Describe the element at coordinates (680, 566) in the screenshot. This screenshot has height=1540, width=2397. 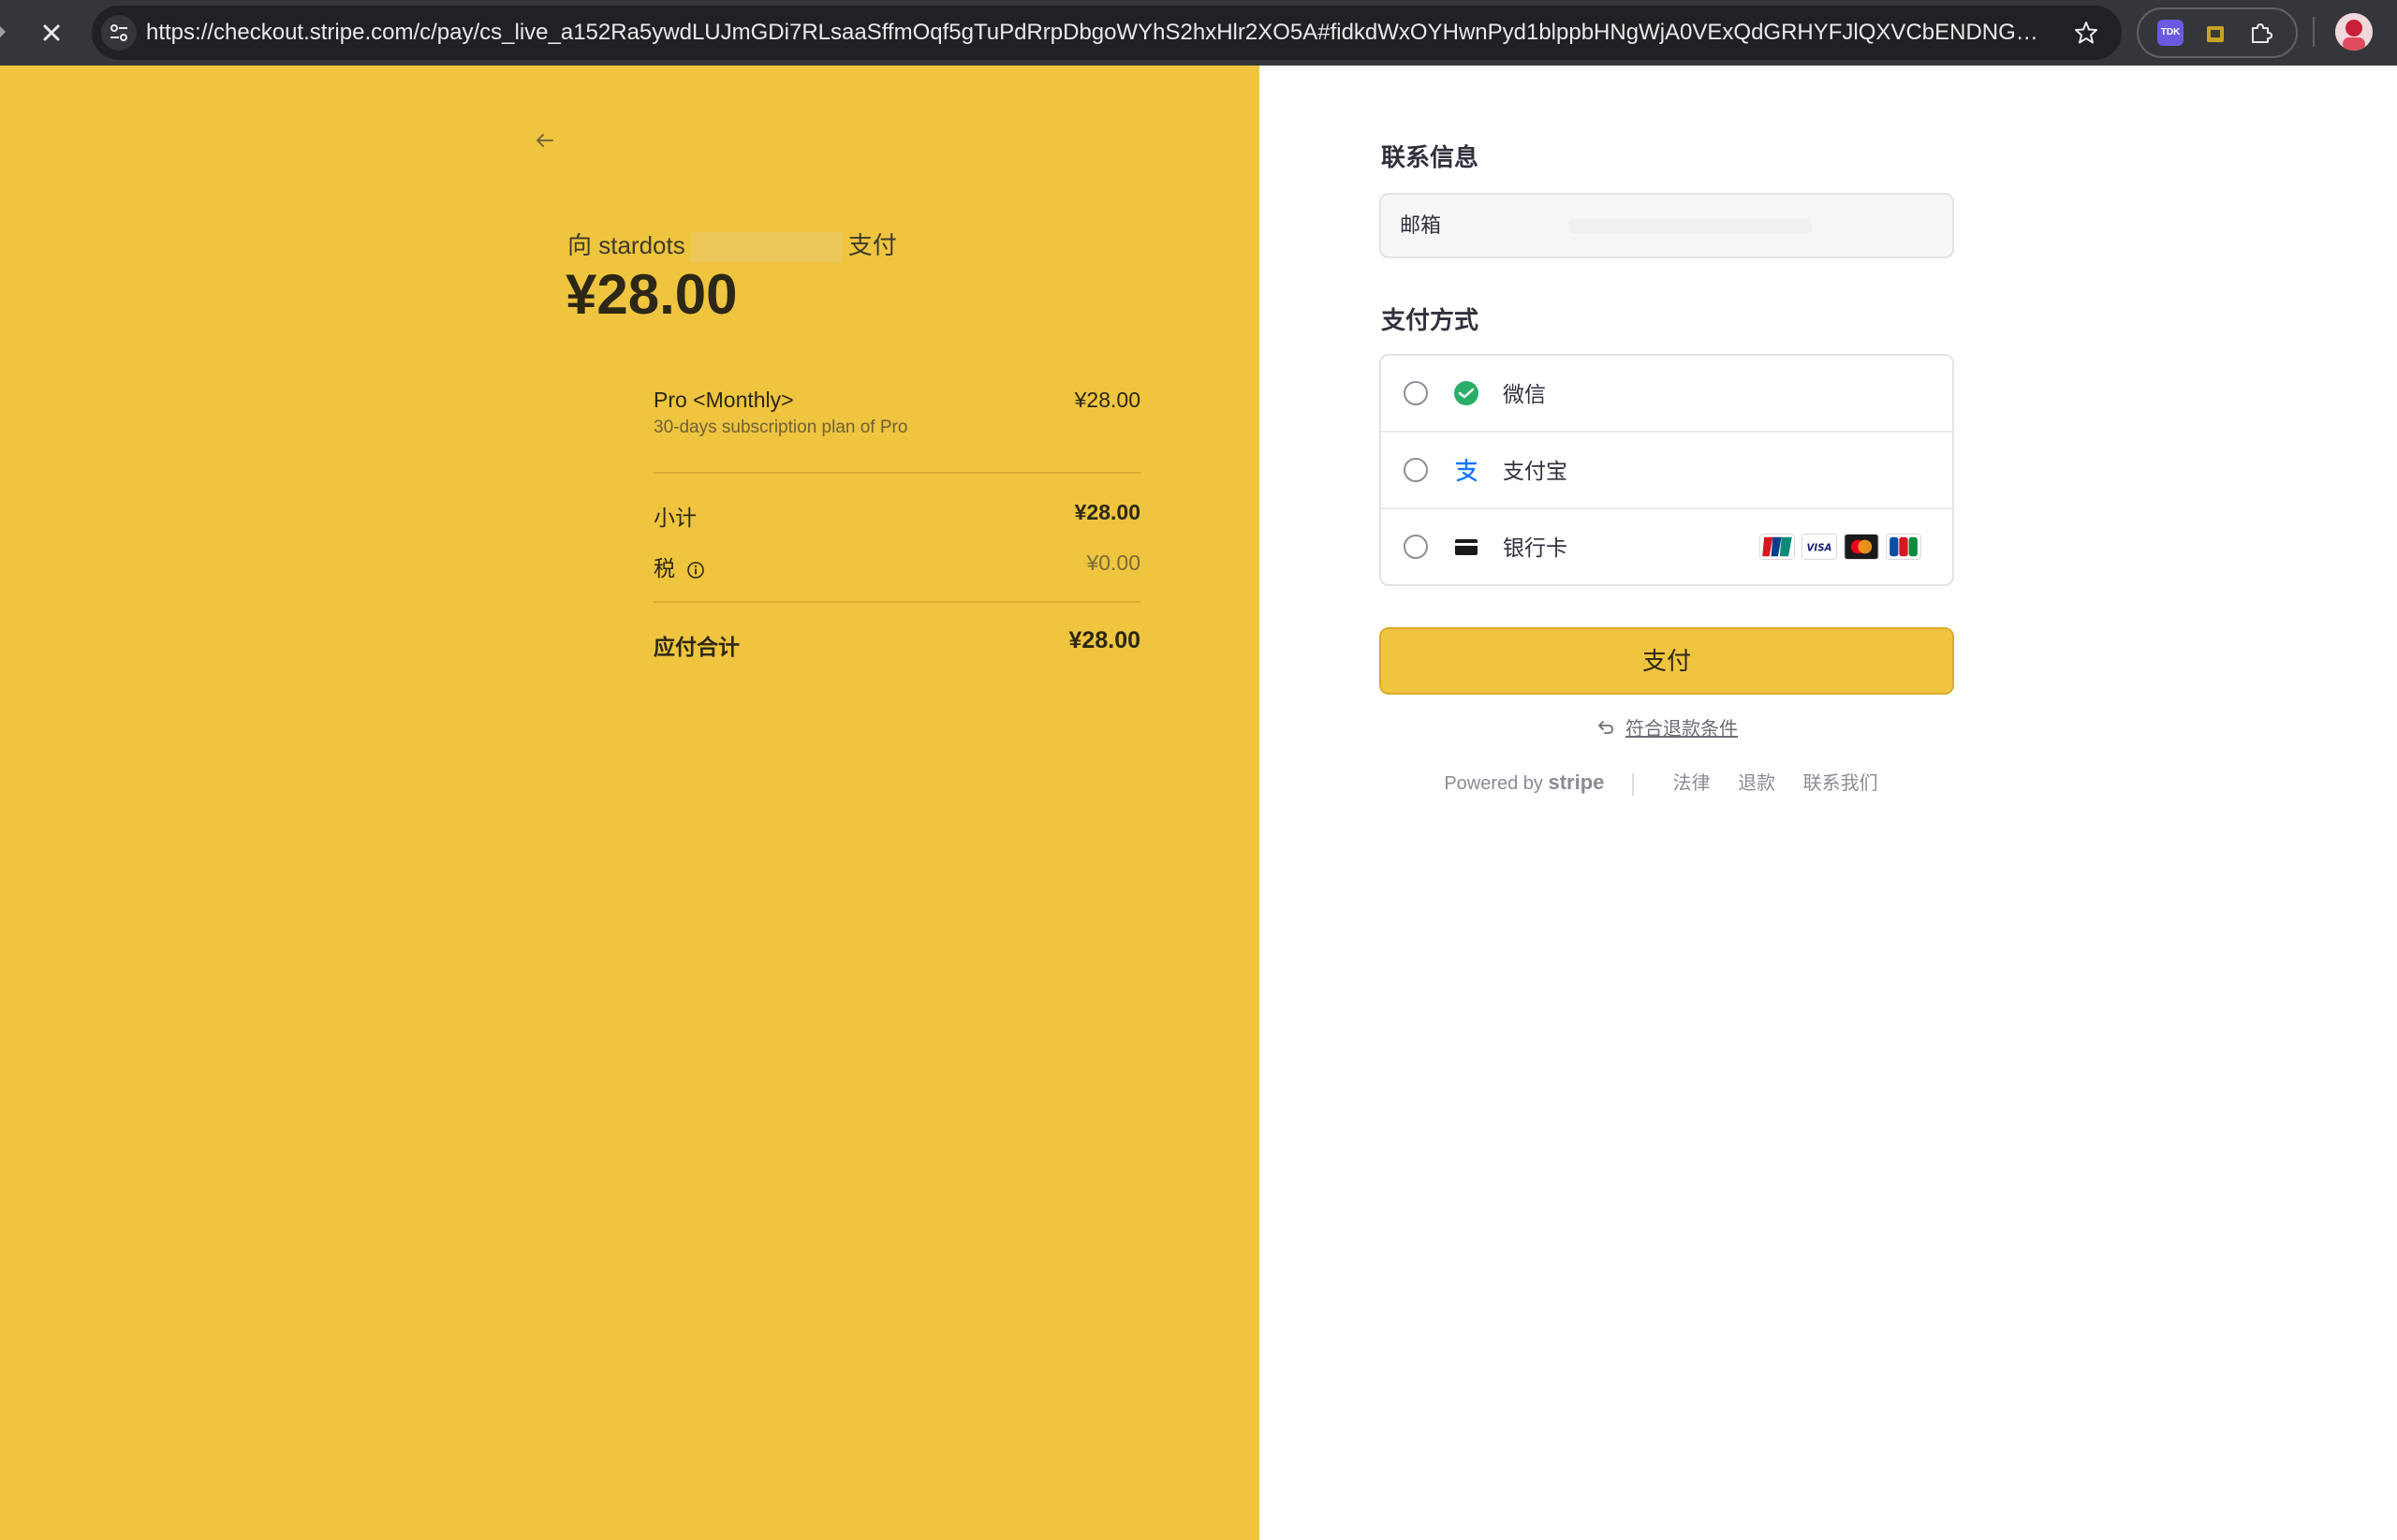
I see `tax-row: 税` at that location.